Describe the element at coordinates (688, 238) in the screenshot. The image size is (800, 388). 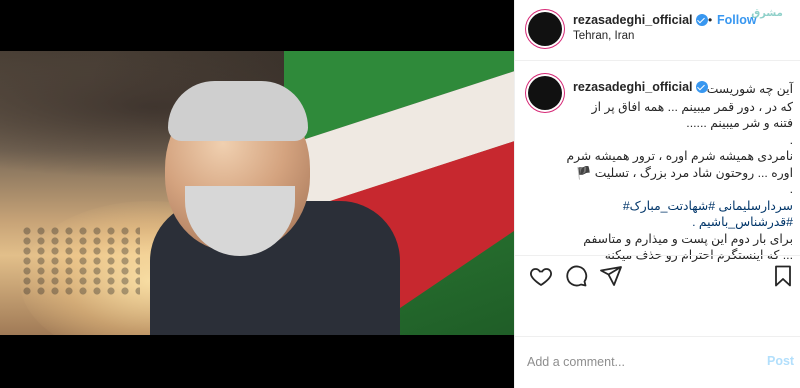
I see `caption-line: برای بار دوم این پست و میذارم و متاسفم` at that location.